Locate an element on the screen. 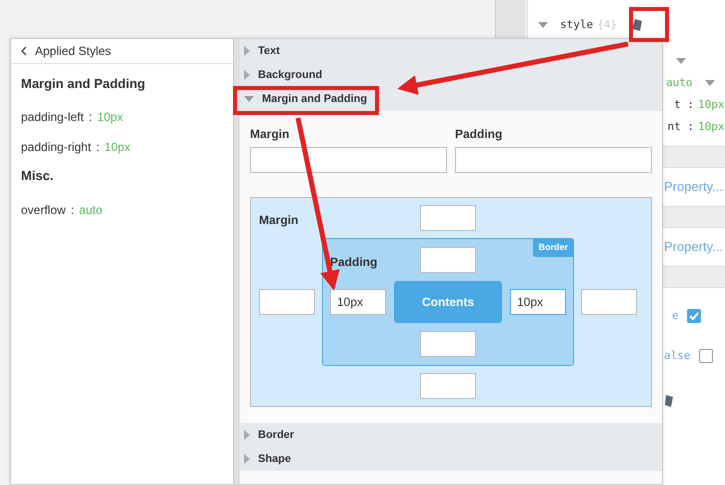 Image resolution: width=725 pixels, height=485 pixels. field-label: Margin is located at coordinates (270, 132).